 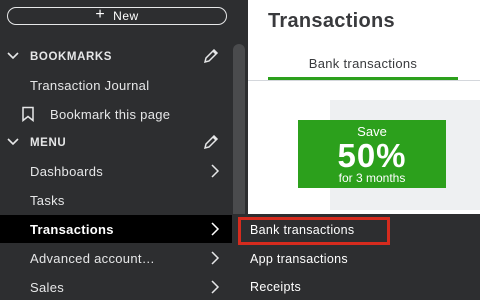 I want to click on new-button: + New, so click(x=117, y=16).